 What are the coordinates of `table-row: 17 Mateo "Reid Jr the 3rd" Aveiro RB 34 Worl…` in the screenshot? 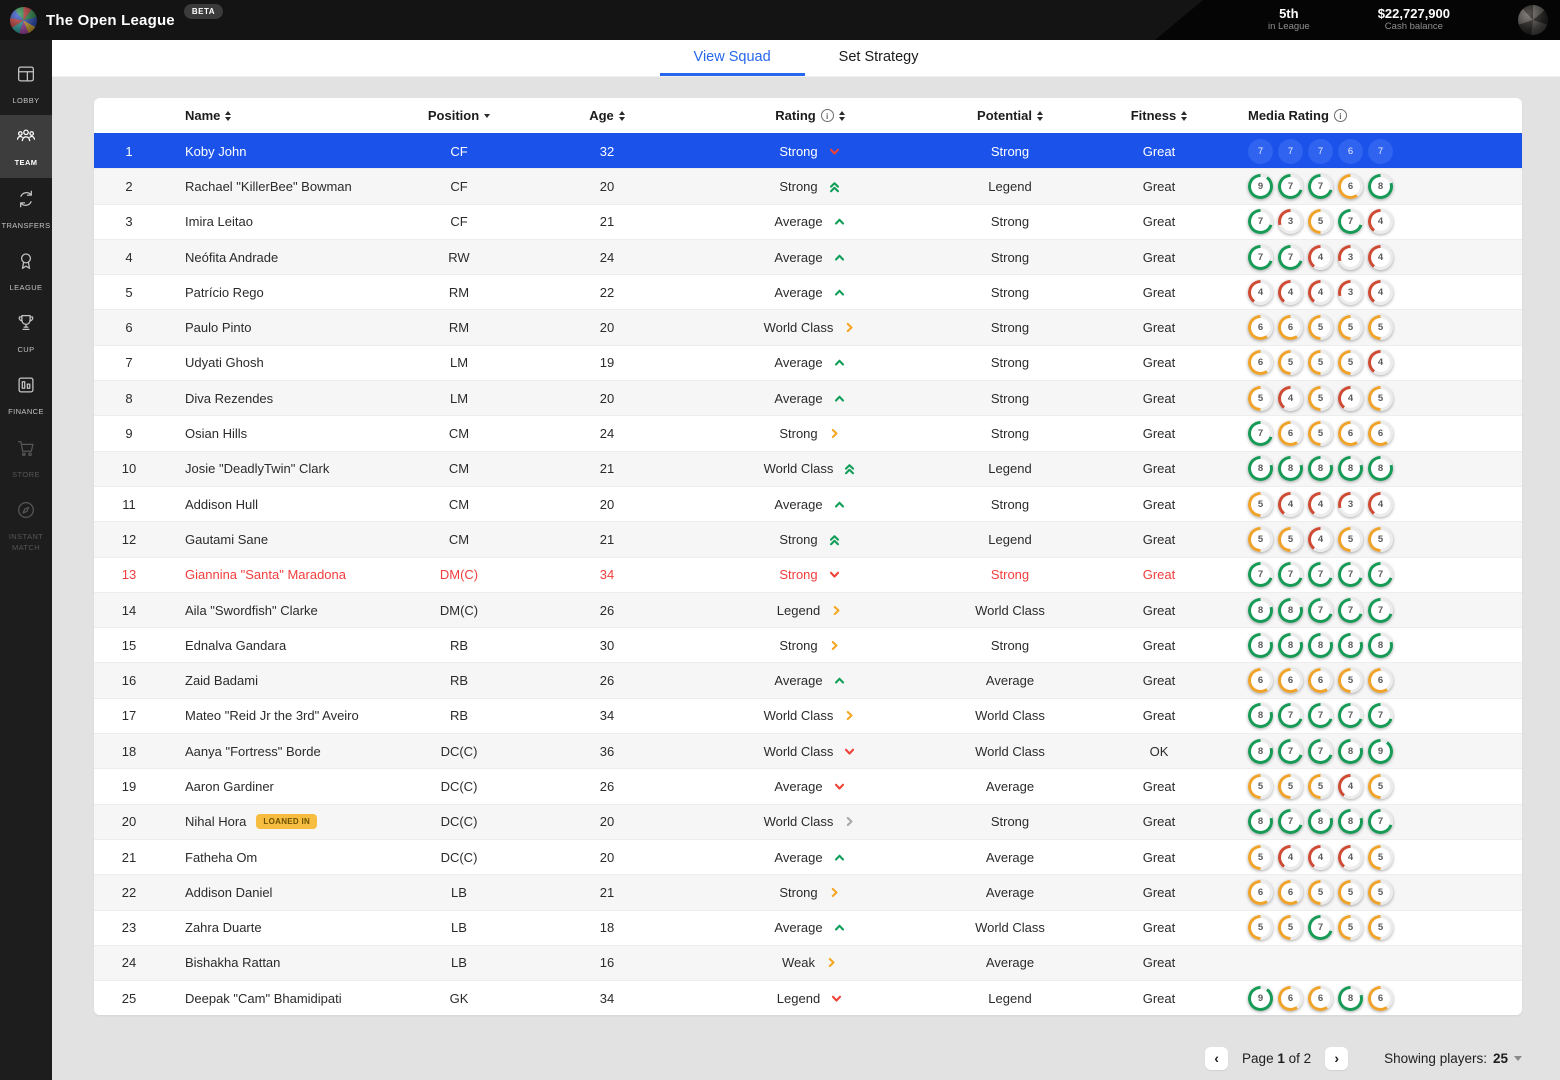 It's located at (808, 715).